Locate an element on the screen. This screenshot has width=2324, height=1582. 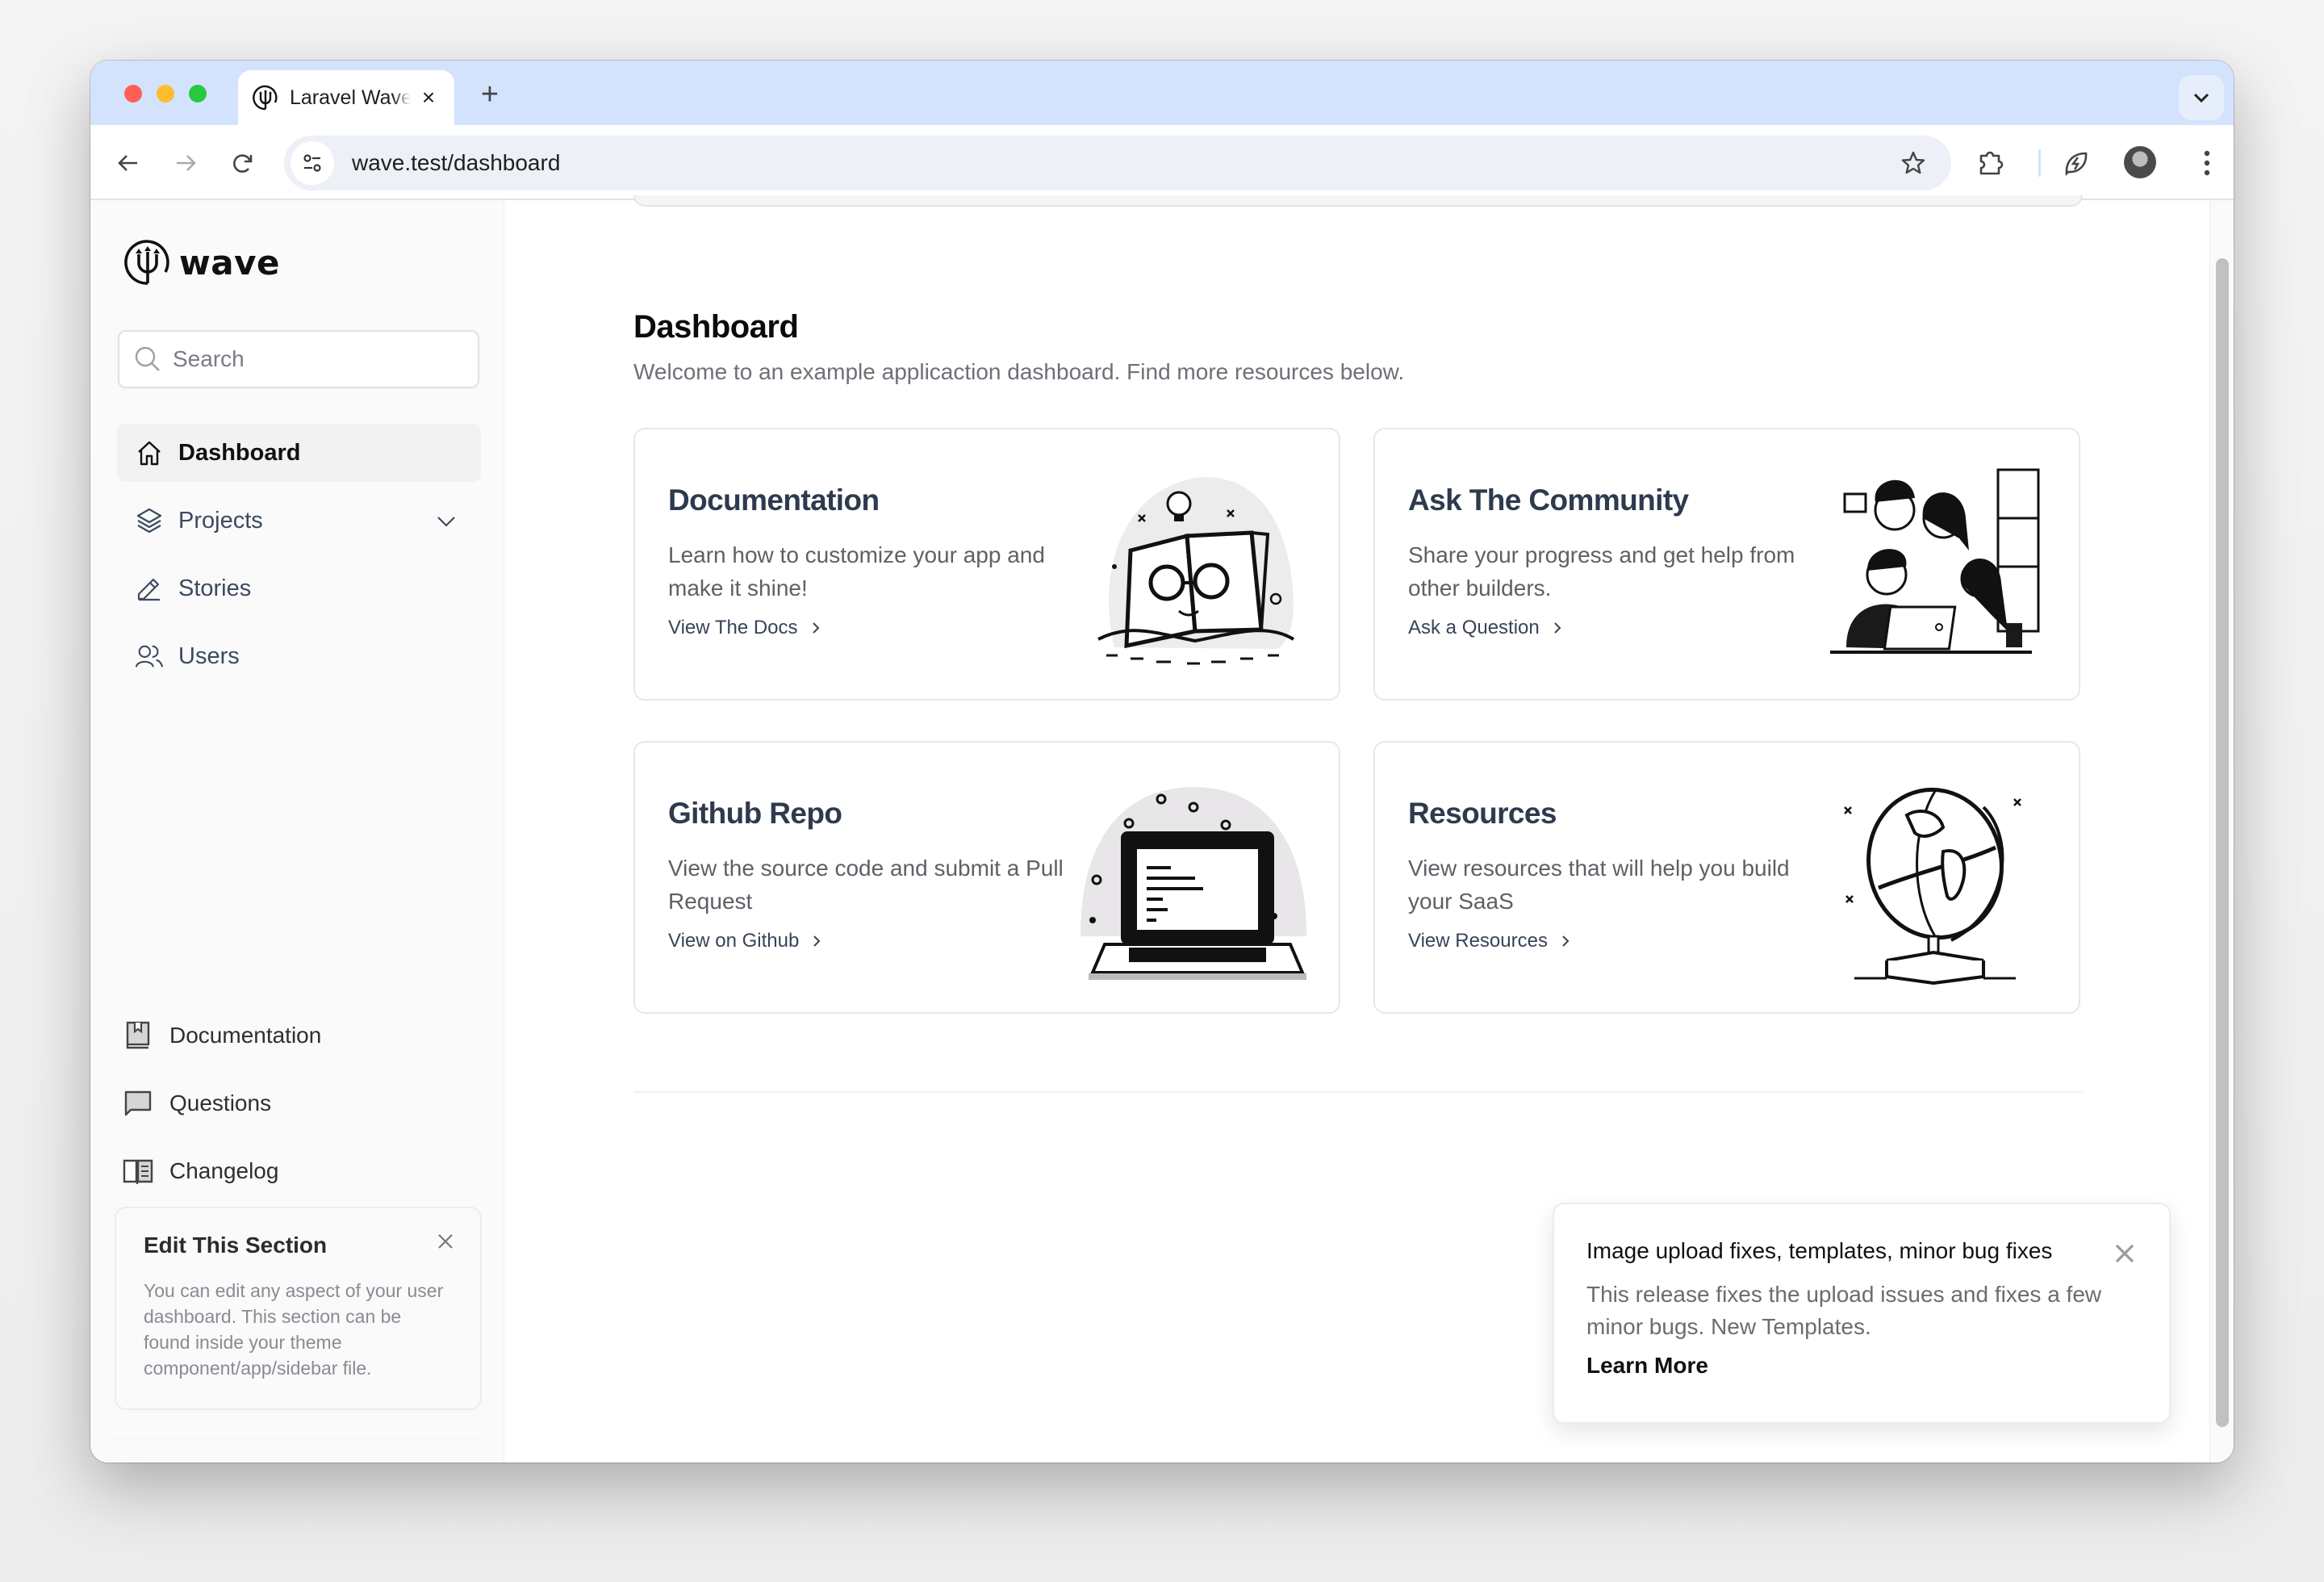
url-text: wave.test/dashboard is located at coordinates (1123, 163).